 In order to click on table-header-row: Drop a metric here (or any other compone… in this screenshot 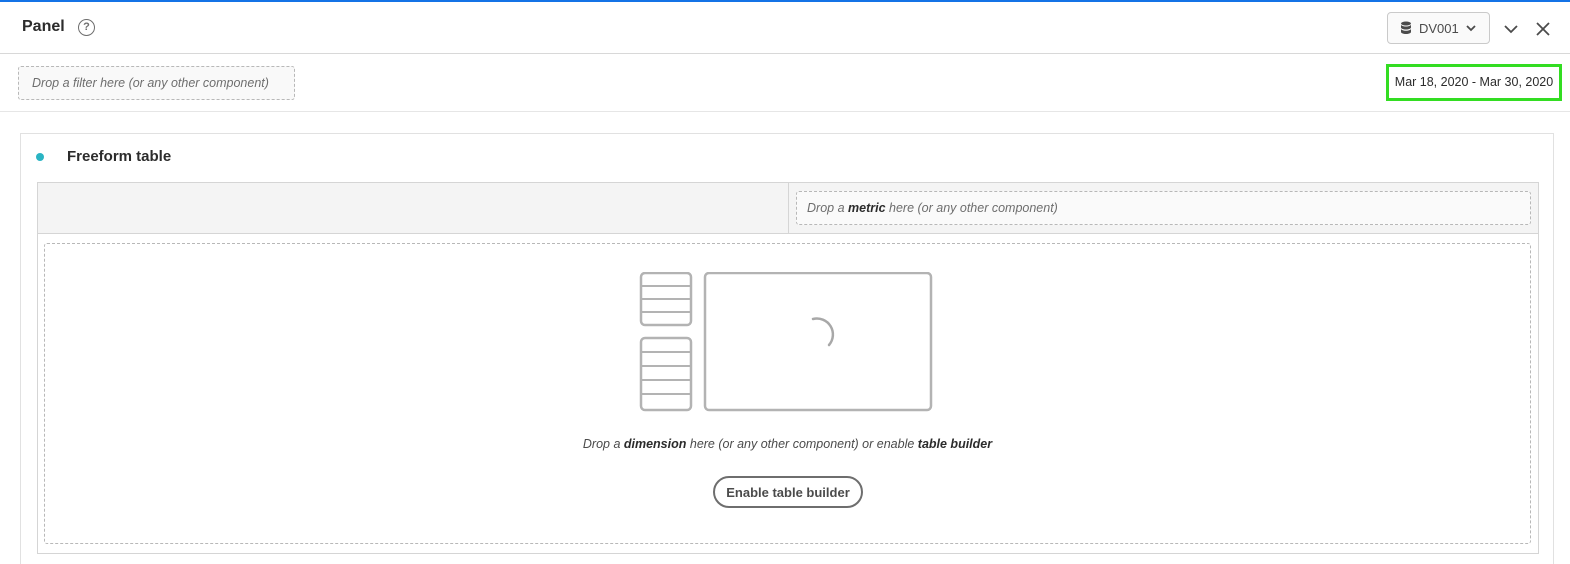, I will do `click(788, 208)`.